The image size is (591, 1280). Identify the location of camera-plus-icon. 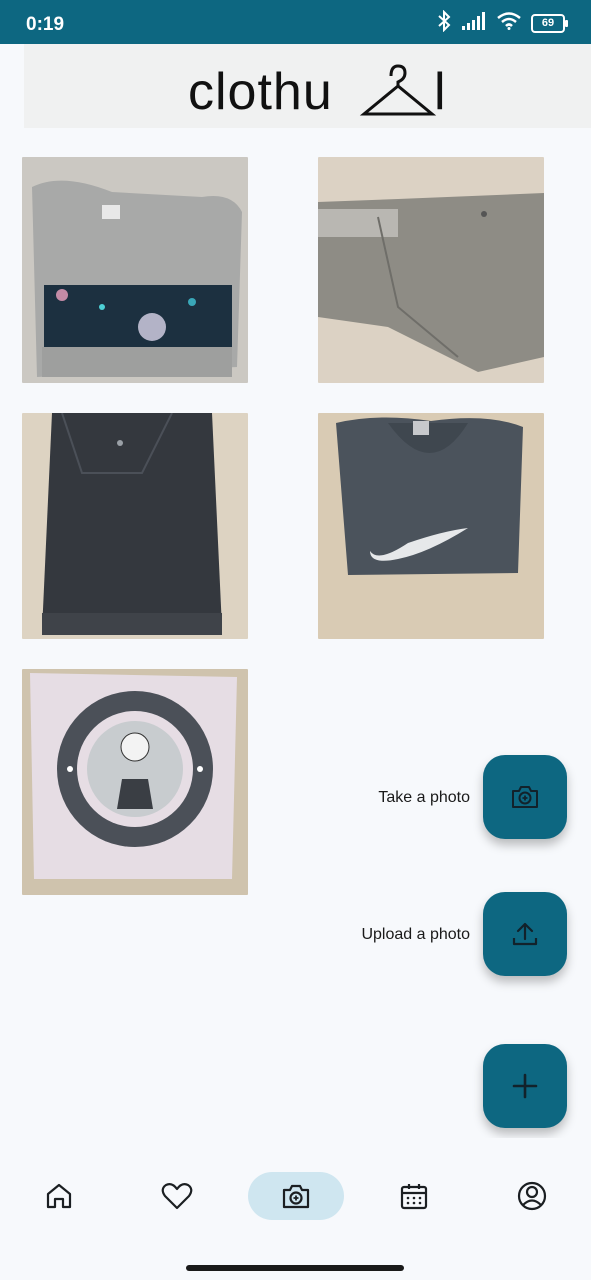
(525, 797).